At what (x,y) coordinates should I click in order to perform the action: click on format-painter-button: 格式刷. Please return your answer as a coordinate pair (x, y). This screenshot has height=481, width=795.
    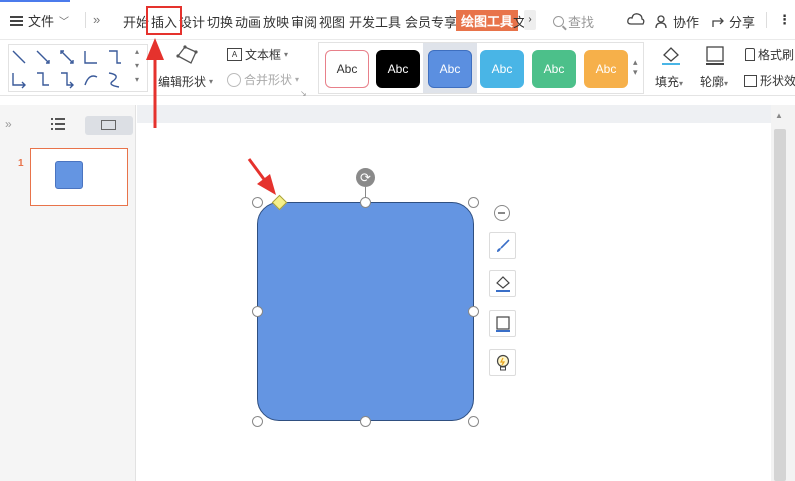
    Looking at the image, I should click on (769, 54).